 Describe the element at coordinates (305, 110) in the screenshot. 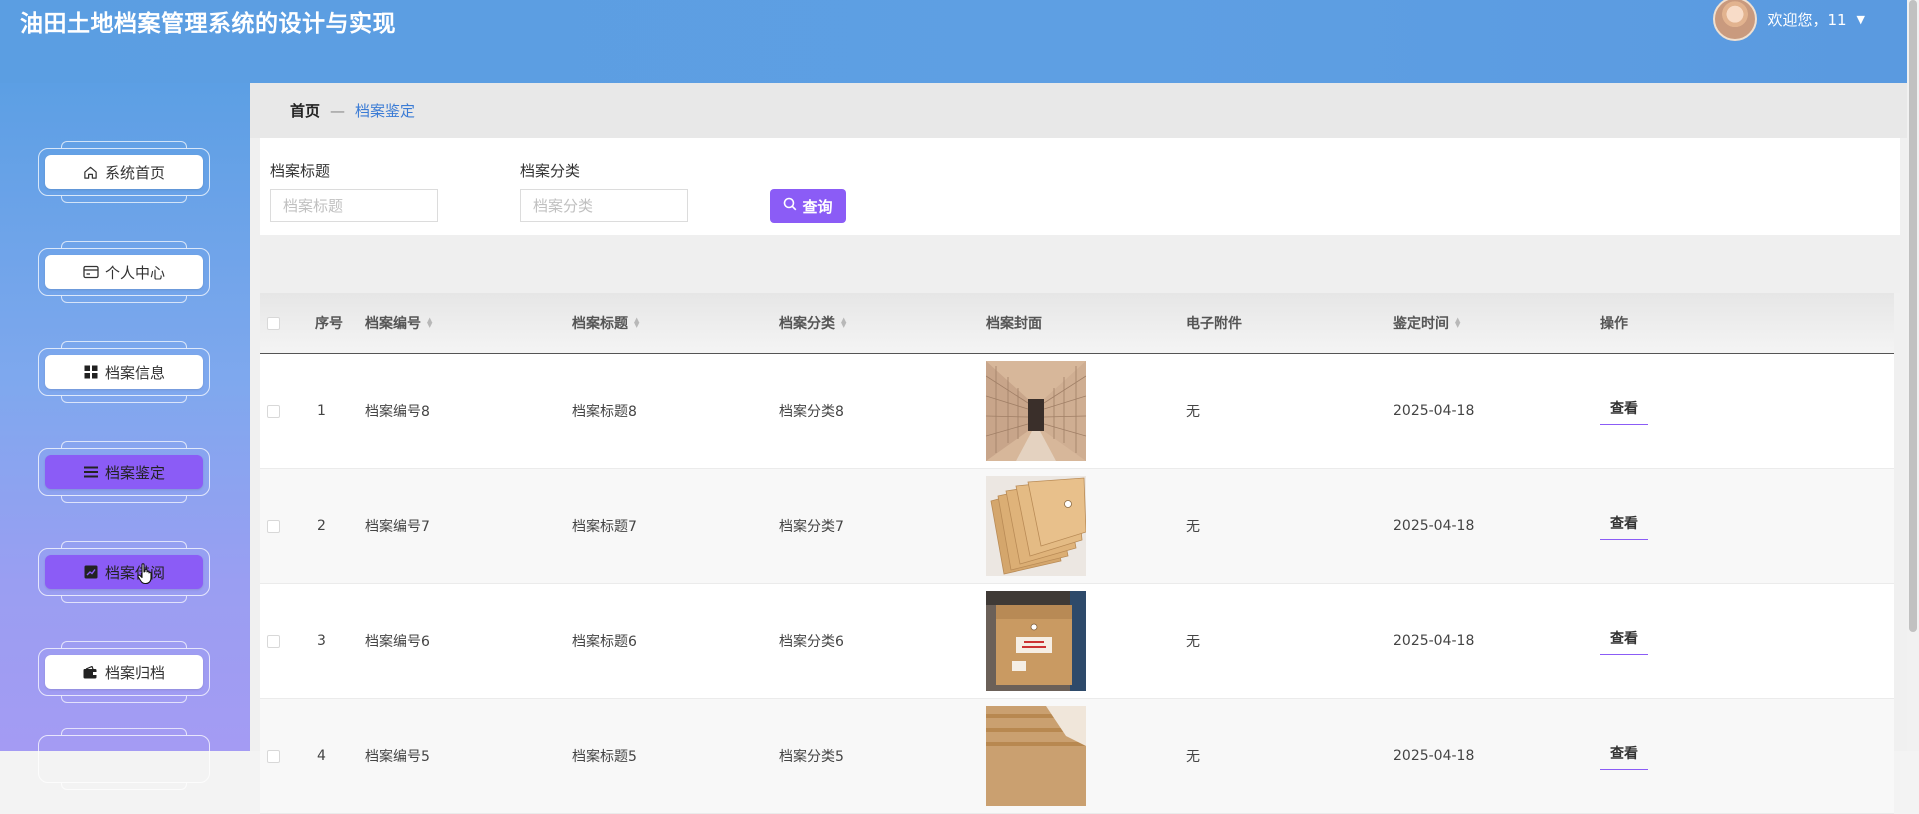

I see `breadcrumb-home: 首页` at that location.